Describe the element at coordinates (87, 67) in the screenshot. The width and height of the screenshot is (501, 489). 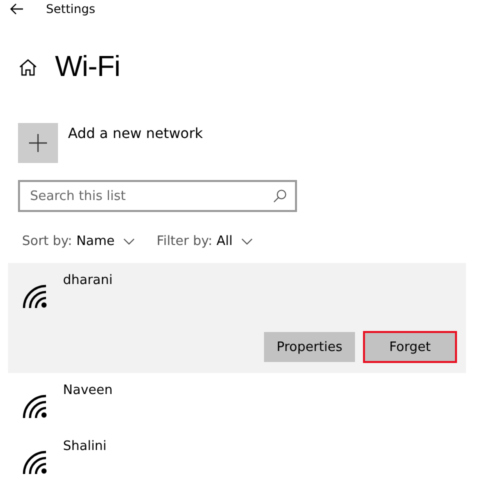
I see `page-title: Wi-Fi` at that location.